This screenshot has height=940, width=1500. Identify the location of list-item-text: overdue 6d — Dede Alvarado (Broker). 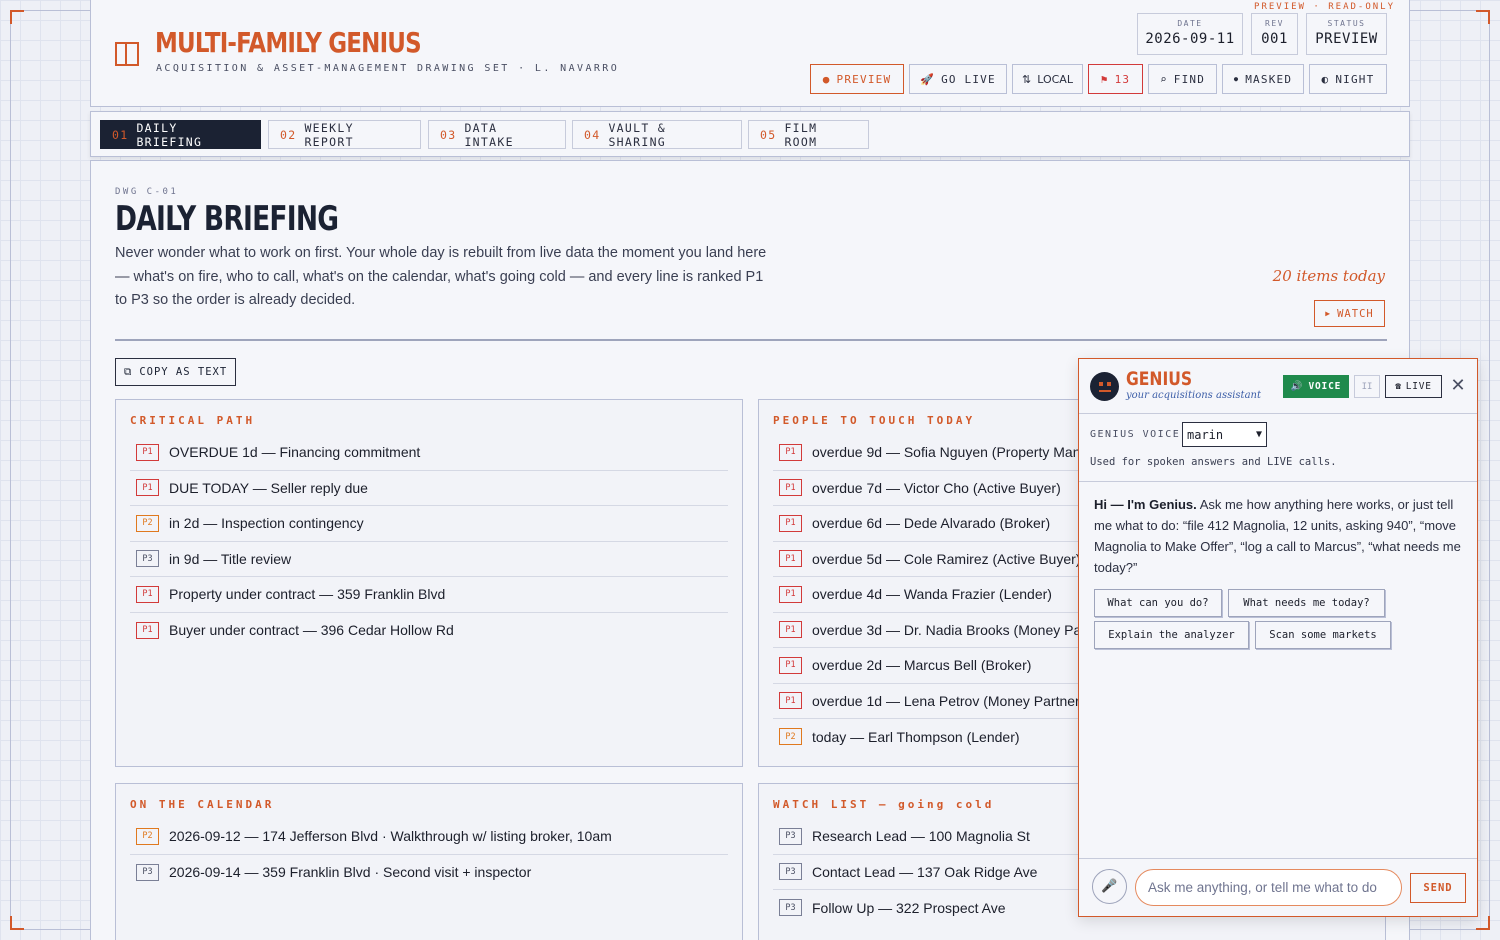
(931, 523).